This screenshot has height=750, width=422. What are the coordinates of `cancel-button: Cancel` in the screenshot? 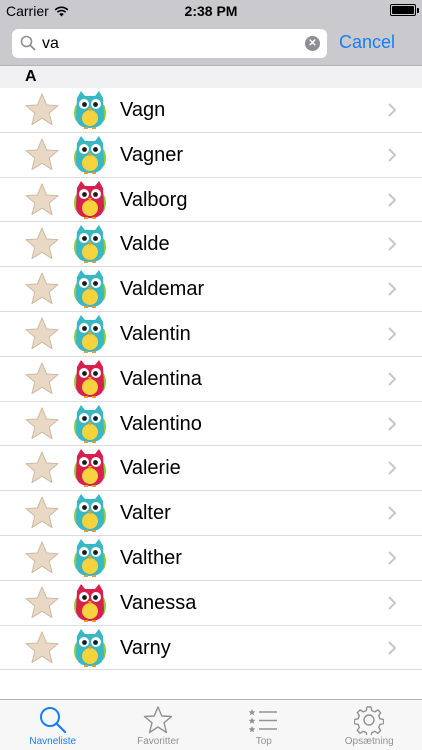 It's located at (367, 42).